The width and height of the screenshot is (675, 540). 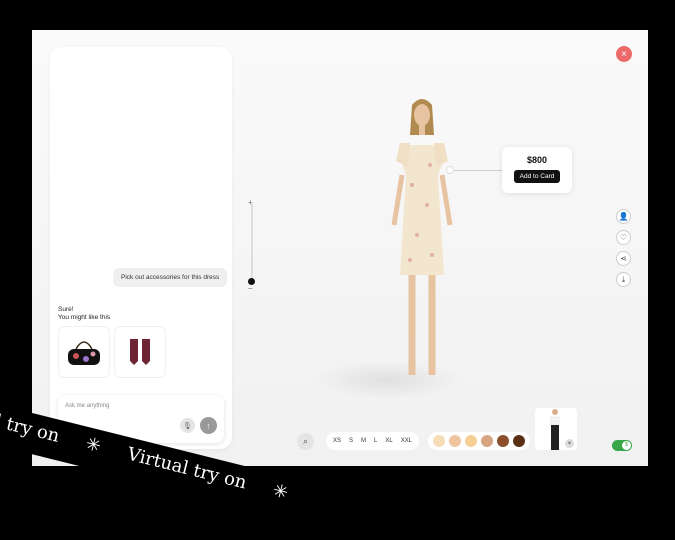 I want to click on download-icon: ⤓, so click(x=623, y=279).